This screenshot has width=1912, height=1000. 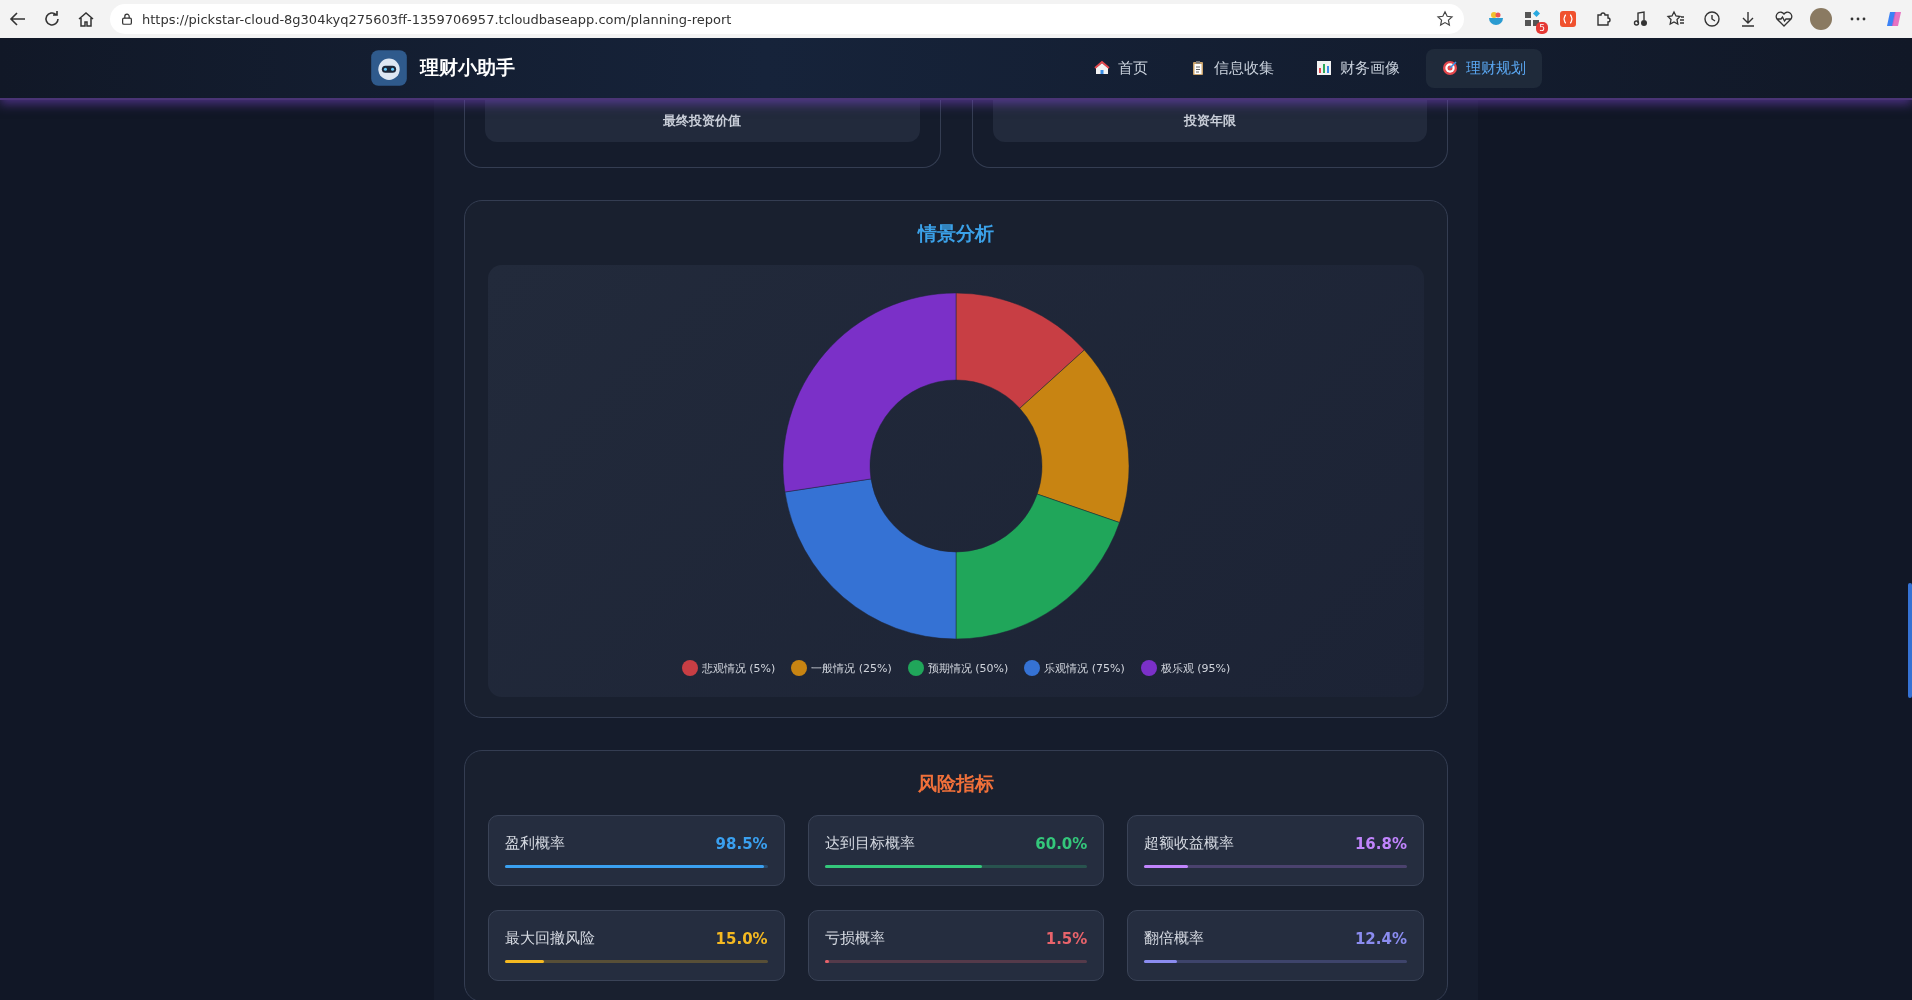 I want to click on home-icon, so click(x=86, y=19).